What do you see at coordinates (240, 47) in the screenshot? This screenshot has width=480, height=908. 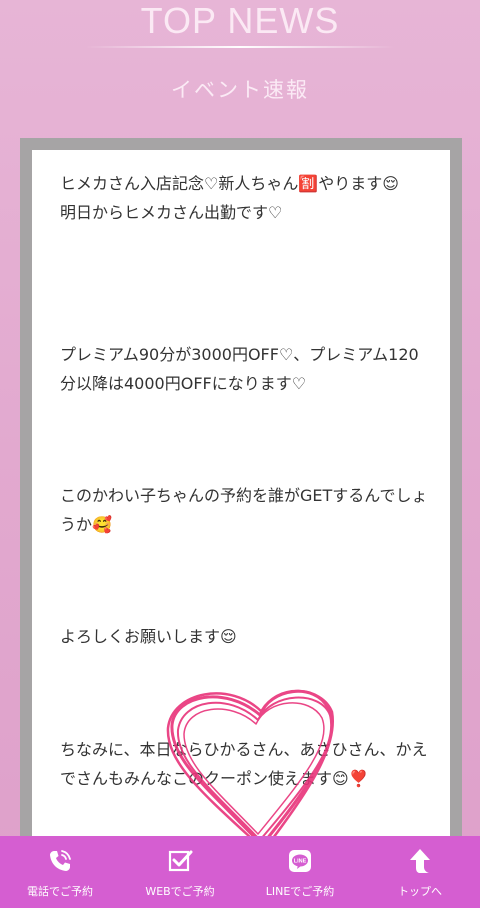 I see `title-divider` at bounding box center [240, 47].